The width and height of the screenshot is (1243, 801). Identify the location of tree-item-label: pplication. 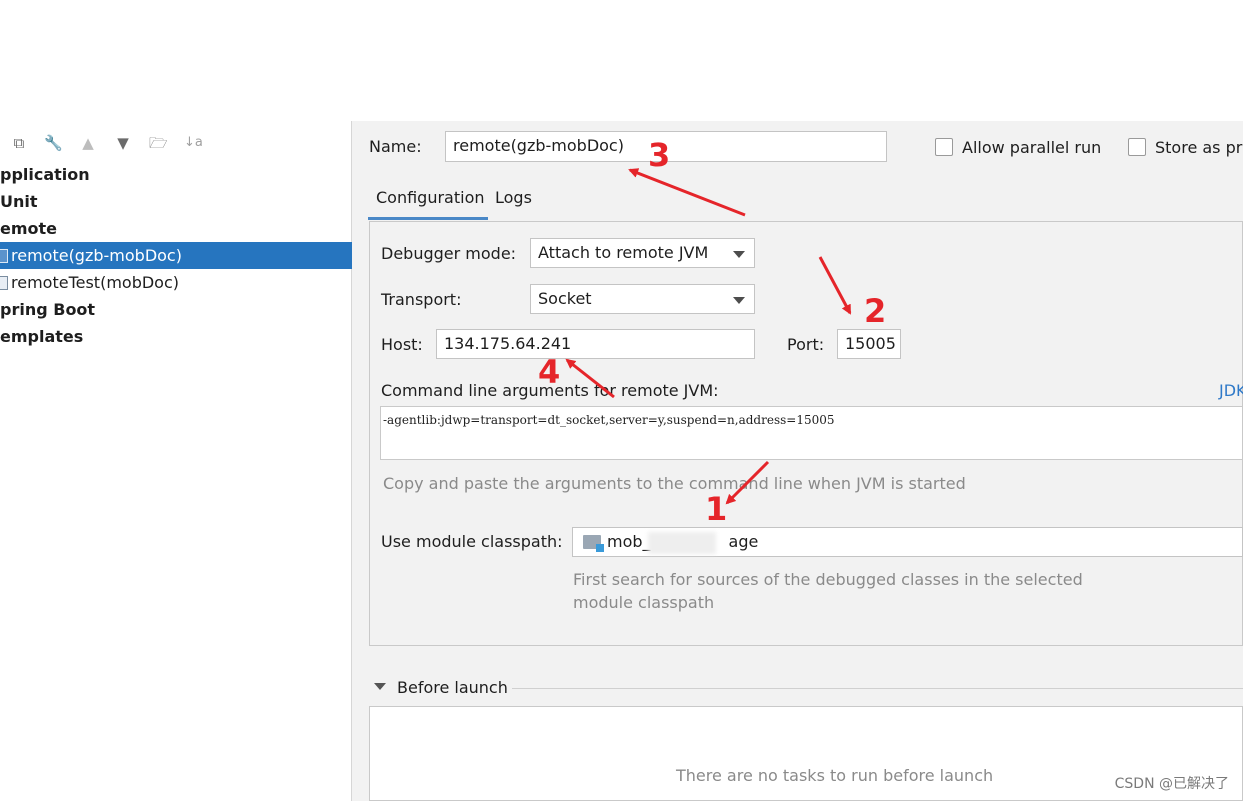
(45, 174).